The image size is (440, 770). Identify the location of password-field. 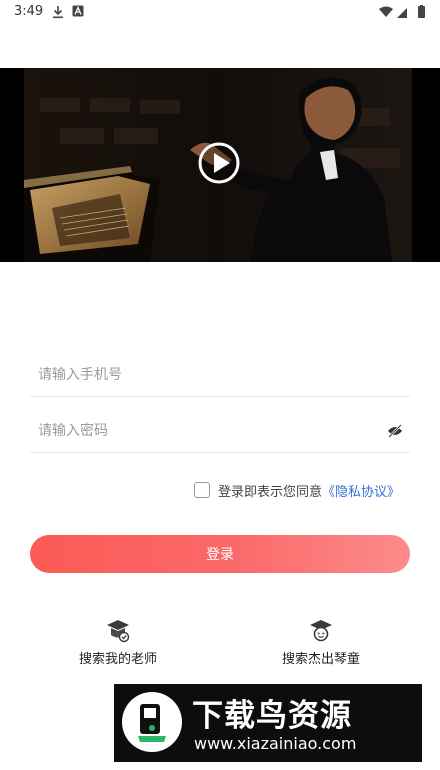
(220, 432).